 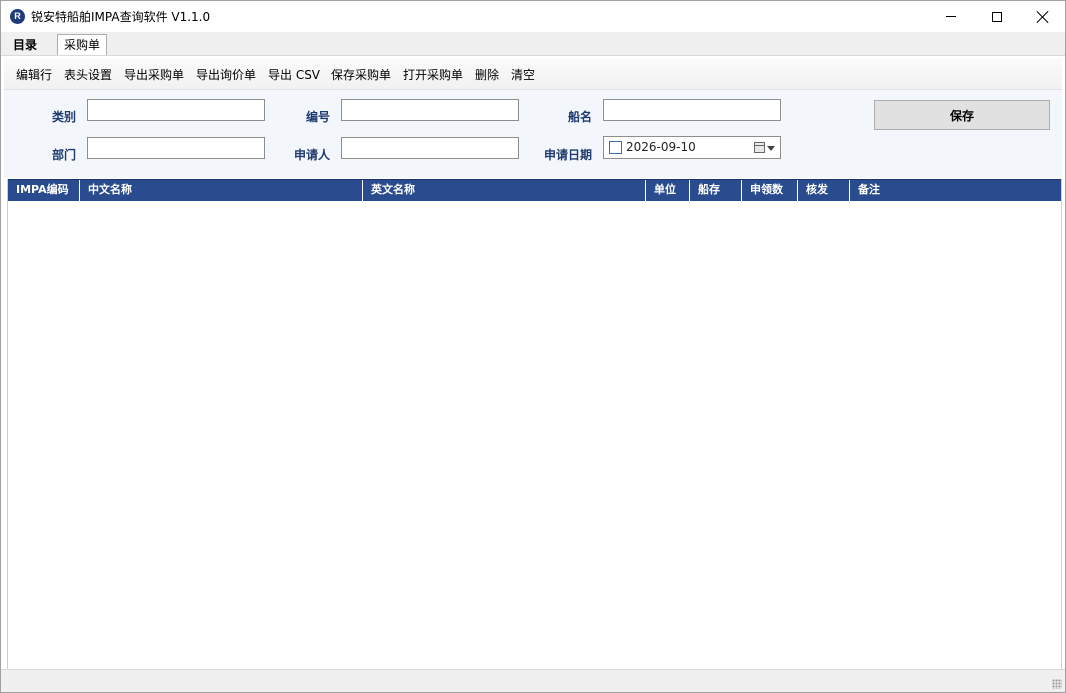 What do you see at coordinates (82, 44) in the screenshot?
I see `tab-purchase-order: 采购单` at bounding box center [82, 44].